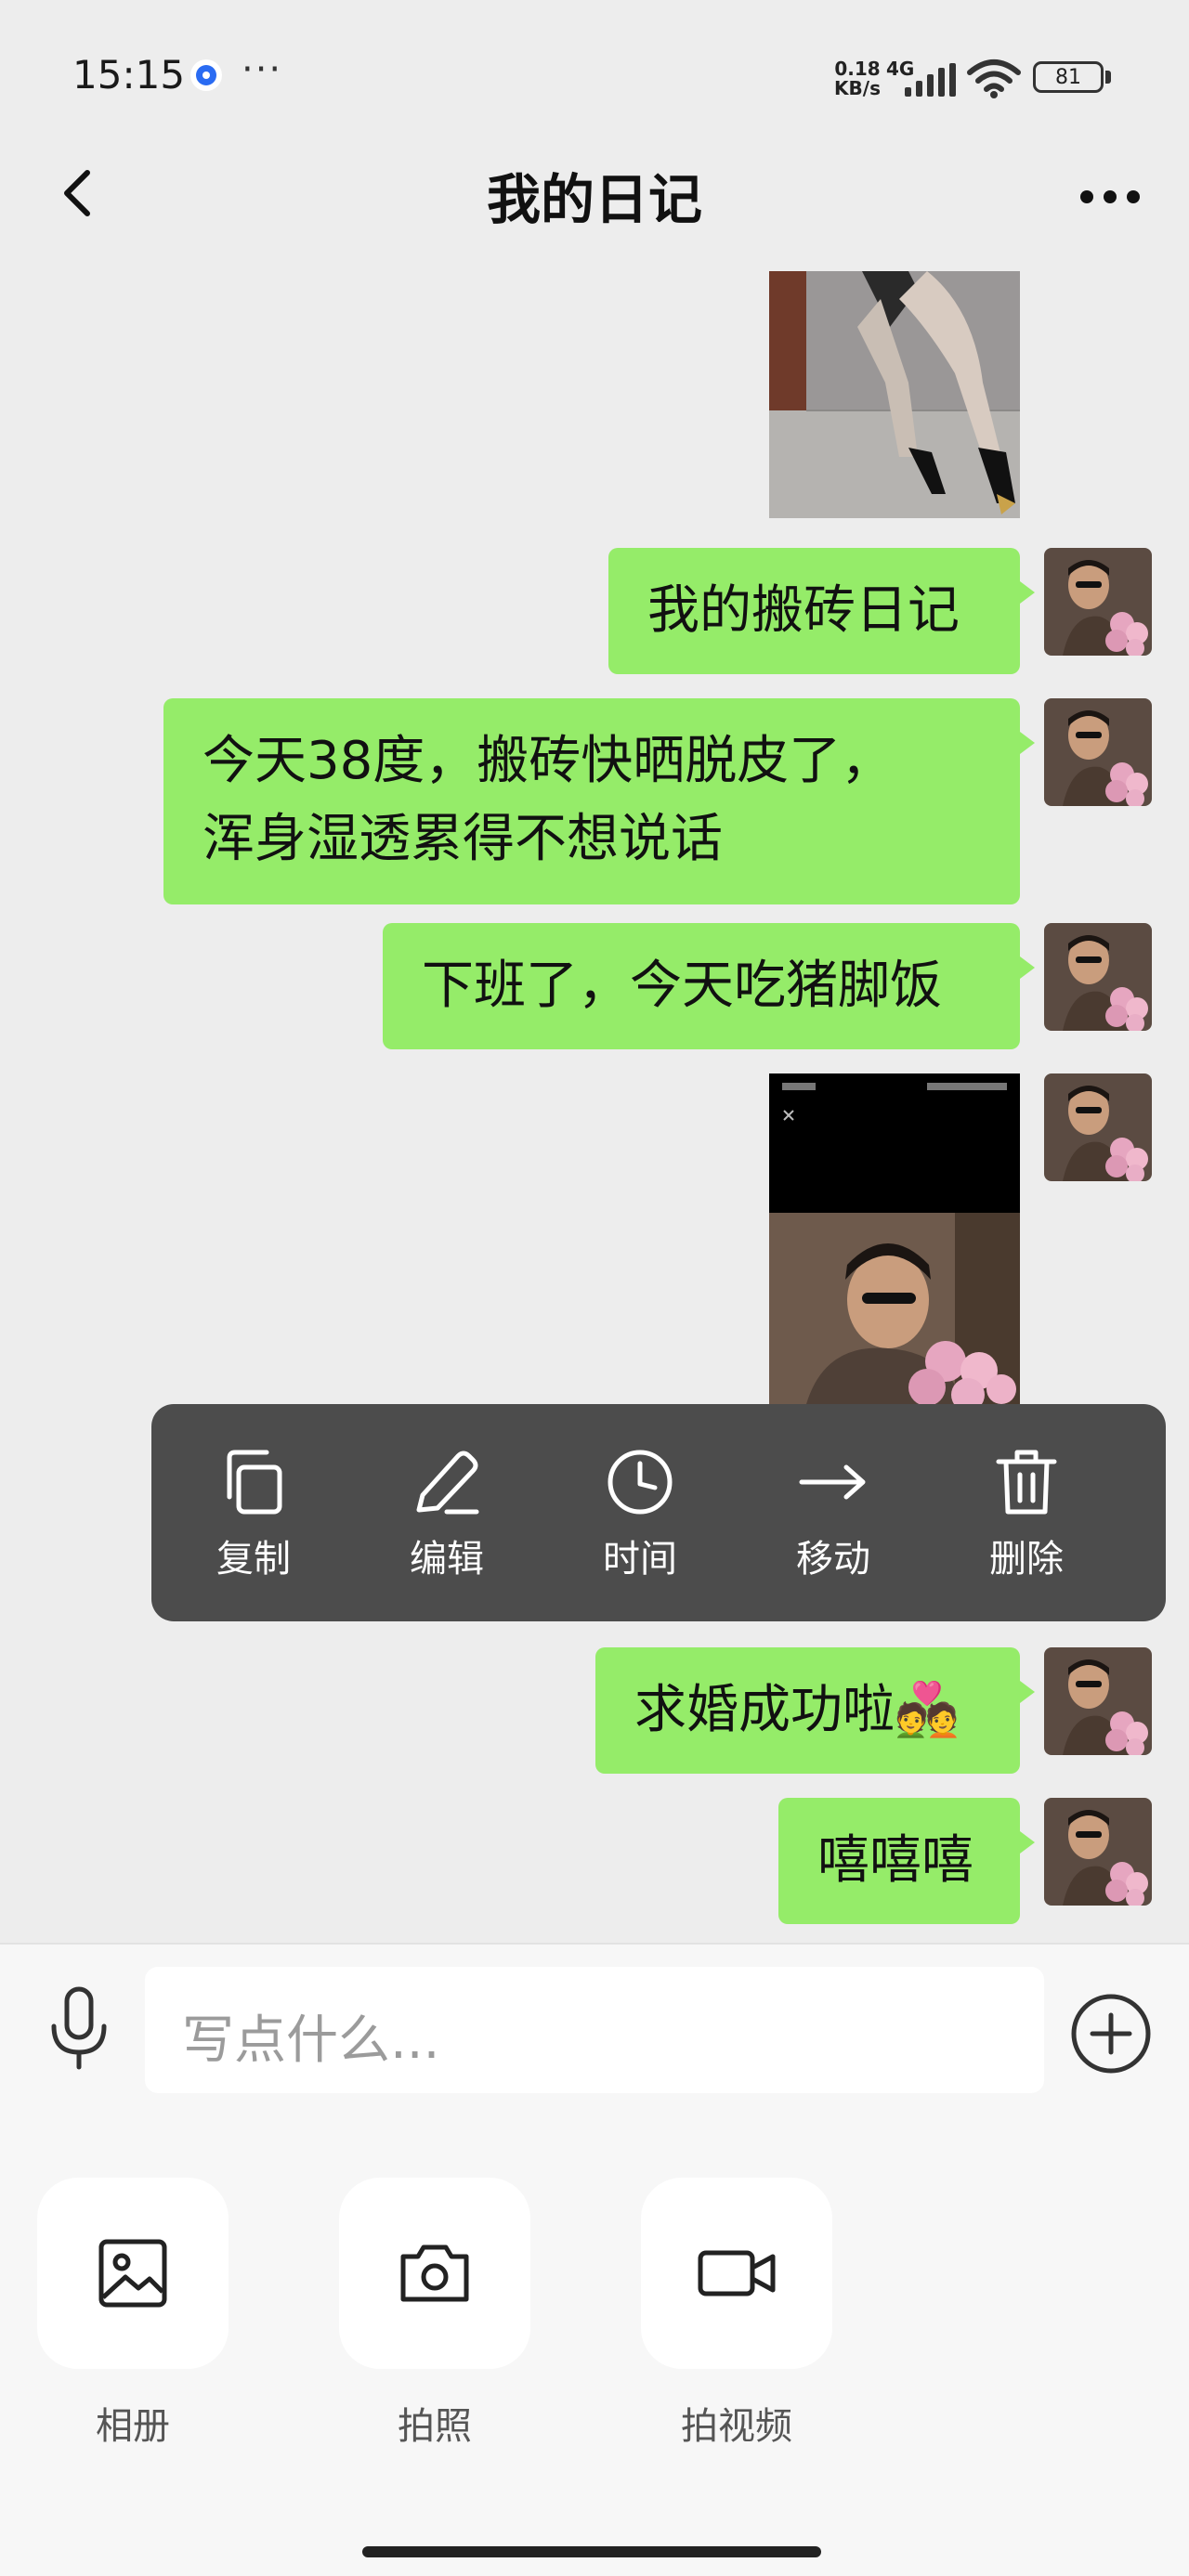 This screenshot has height=2576, width=1189. Describe the element at coordinates (857, 69) in the screenshot. I see `network-speed-value: 0.18` at that location.